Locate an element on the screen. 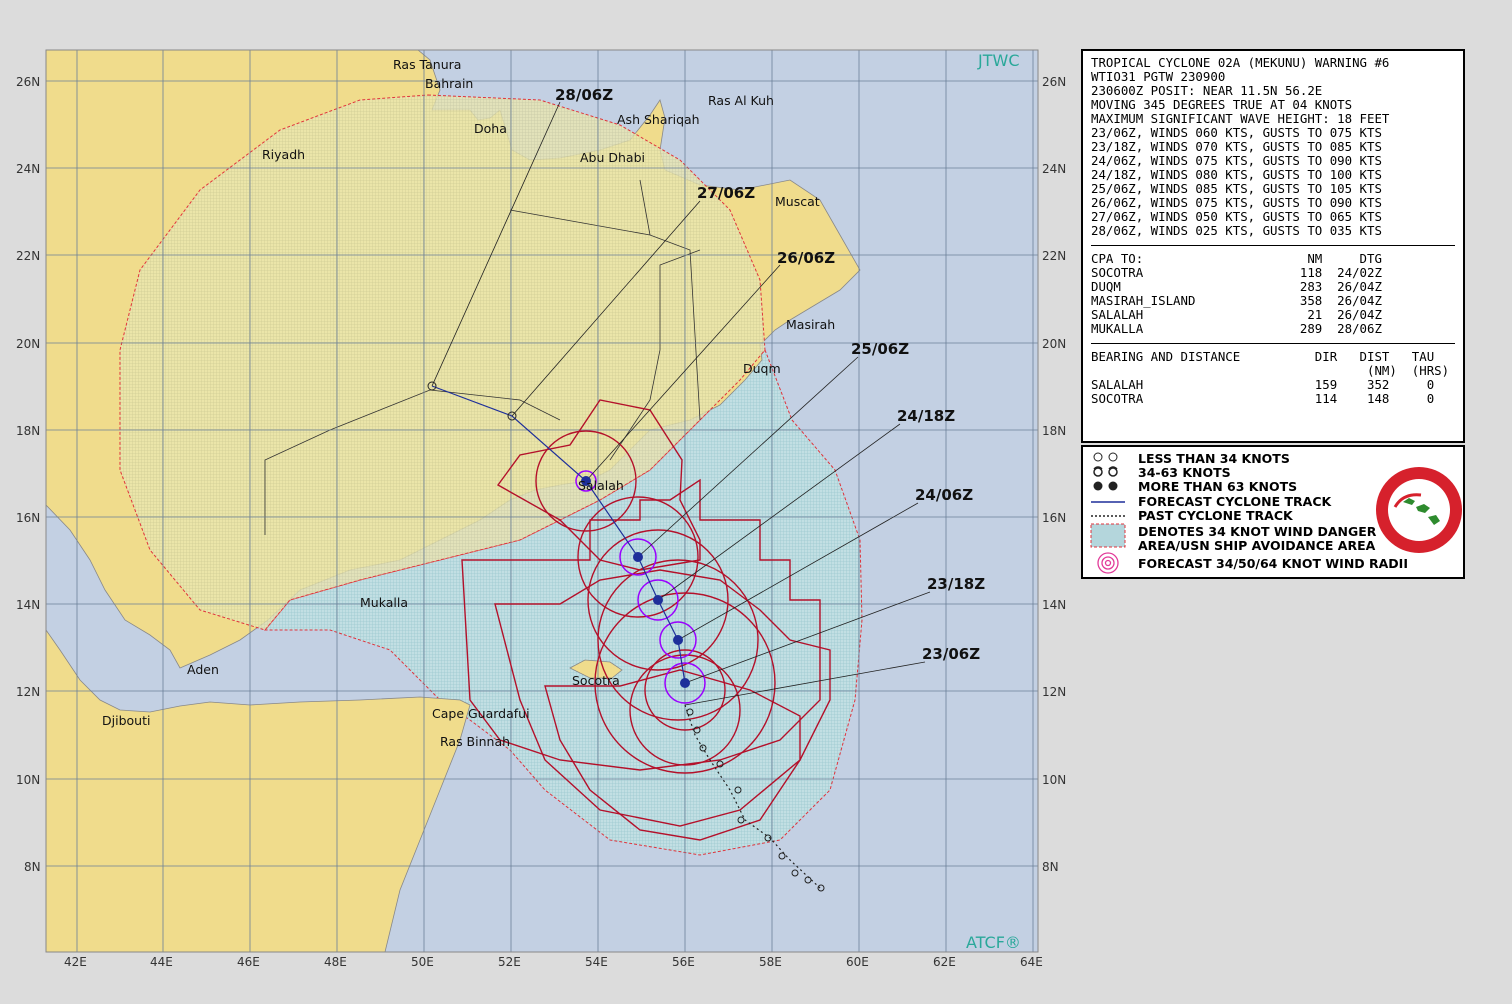  place-label: Muscat is located at coordinates (797, 201).